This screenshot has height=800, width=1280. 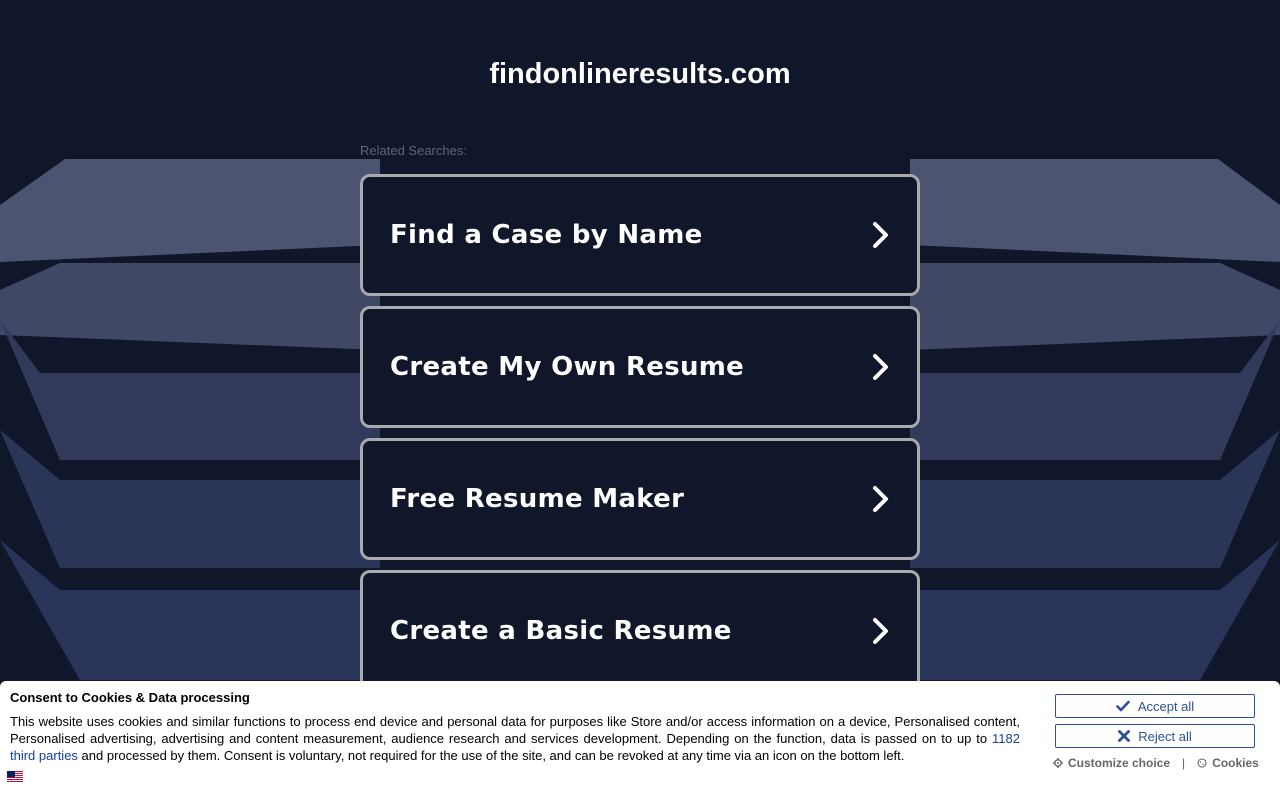 What do you see at coordinates (537, 499) in the screenshot?
I see `related-search-label: Free Resume Maker` at bounding box center [537, 499].